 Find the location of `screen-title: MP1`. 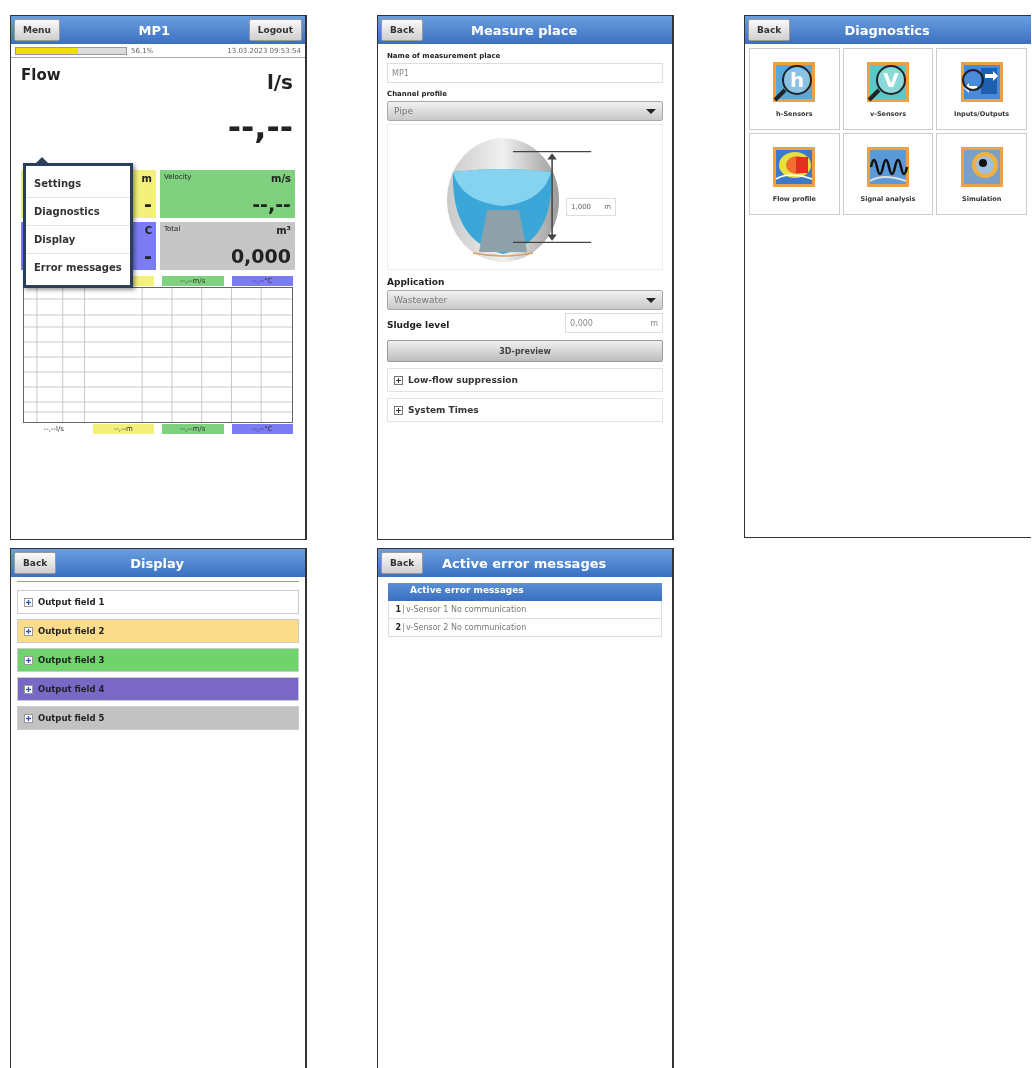

screen-title: MP1 is located at coordinates (154, 30).